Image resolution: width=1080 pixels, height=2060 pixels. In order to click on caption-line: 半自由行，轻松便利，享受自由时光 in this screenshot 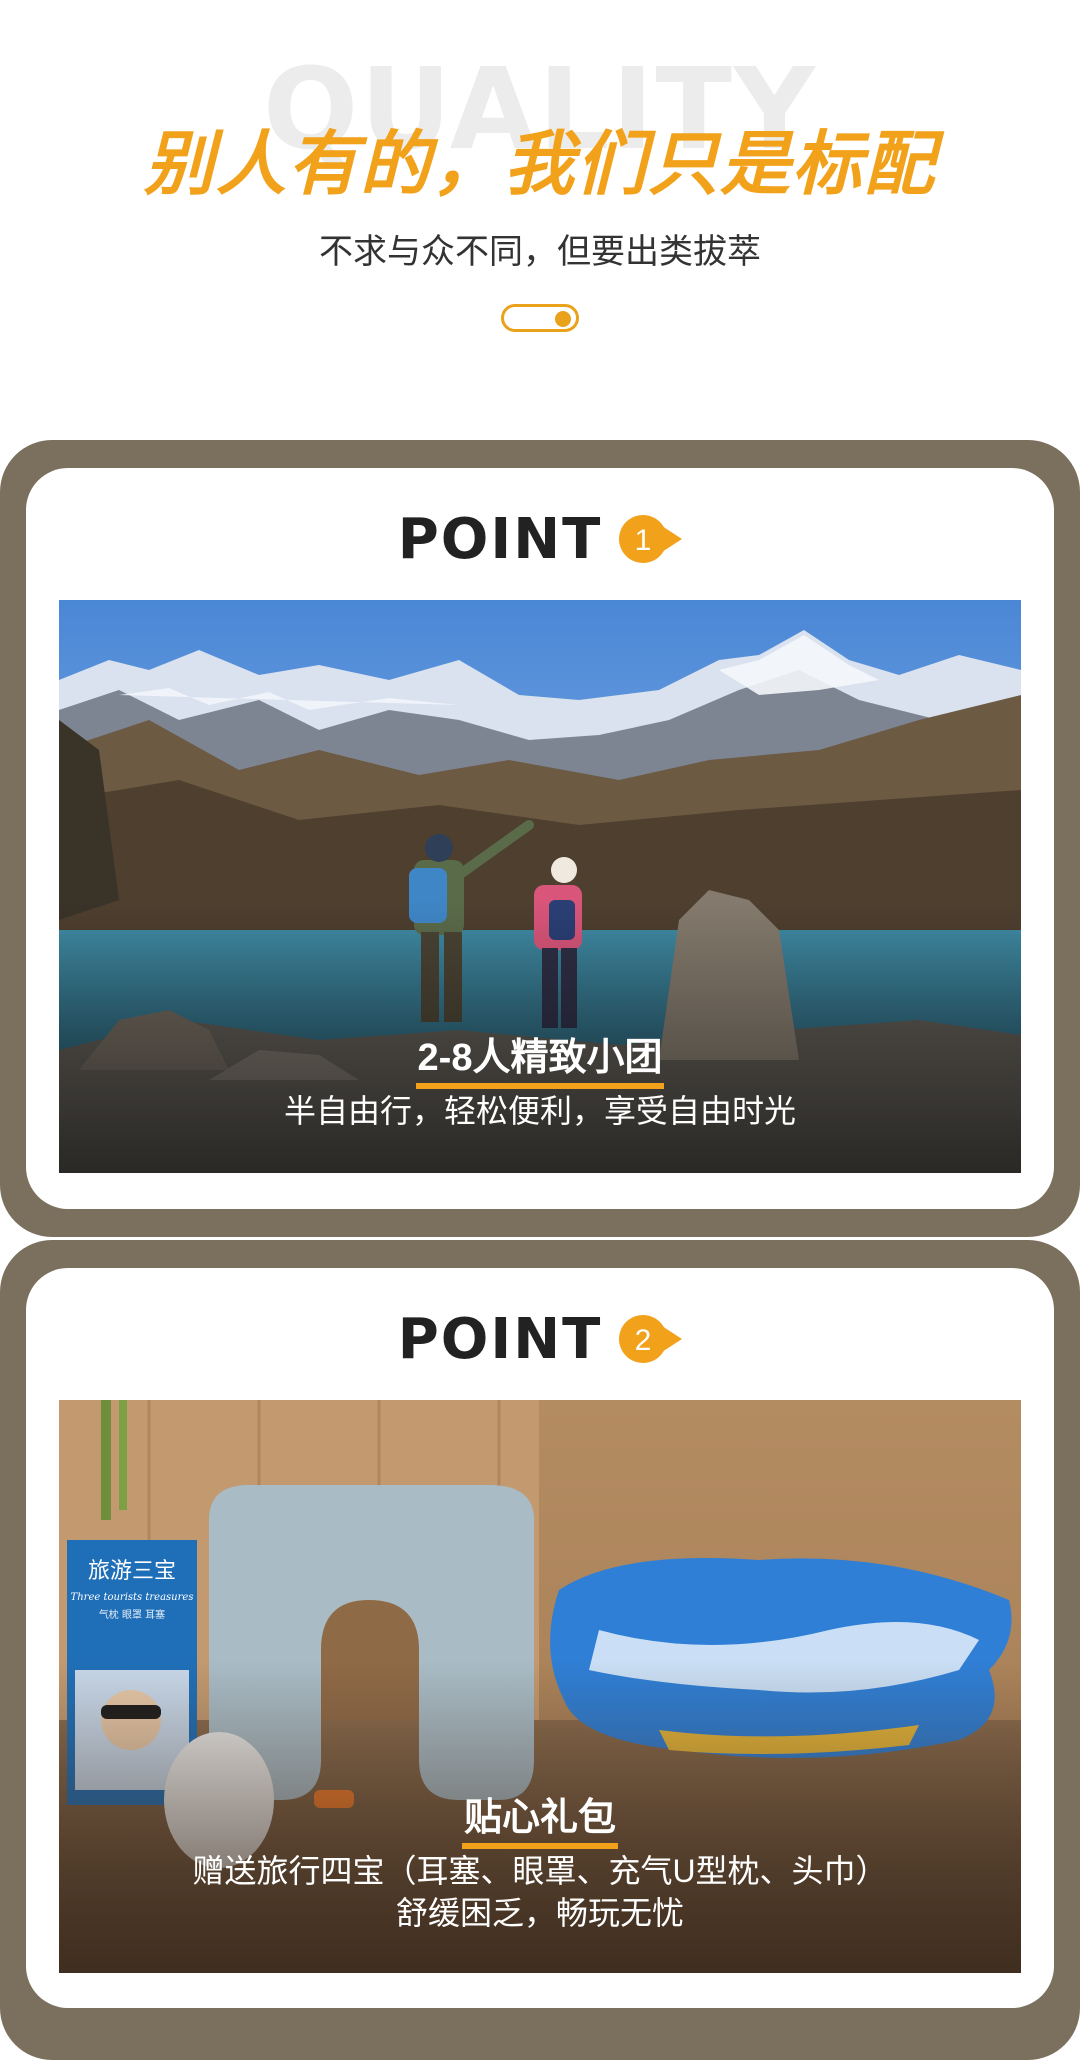, I will do `click(539, 1111)`.